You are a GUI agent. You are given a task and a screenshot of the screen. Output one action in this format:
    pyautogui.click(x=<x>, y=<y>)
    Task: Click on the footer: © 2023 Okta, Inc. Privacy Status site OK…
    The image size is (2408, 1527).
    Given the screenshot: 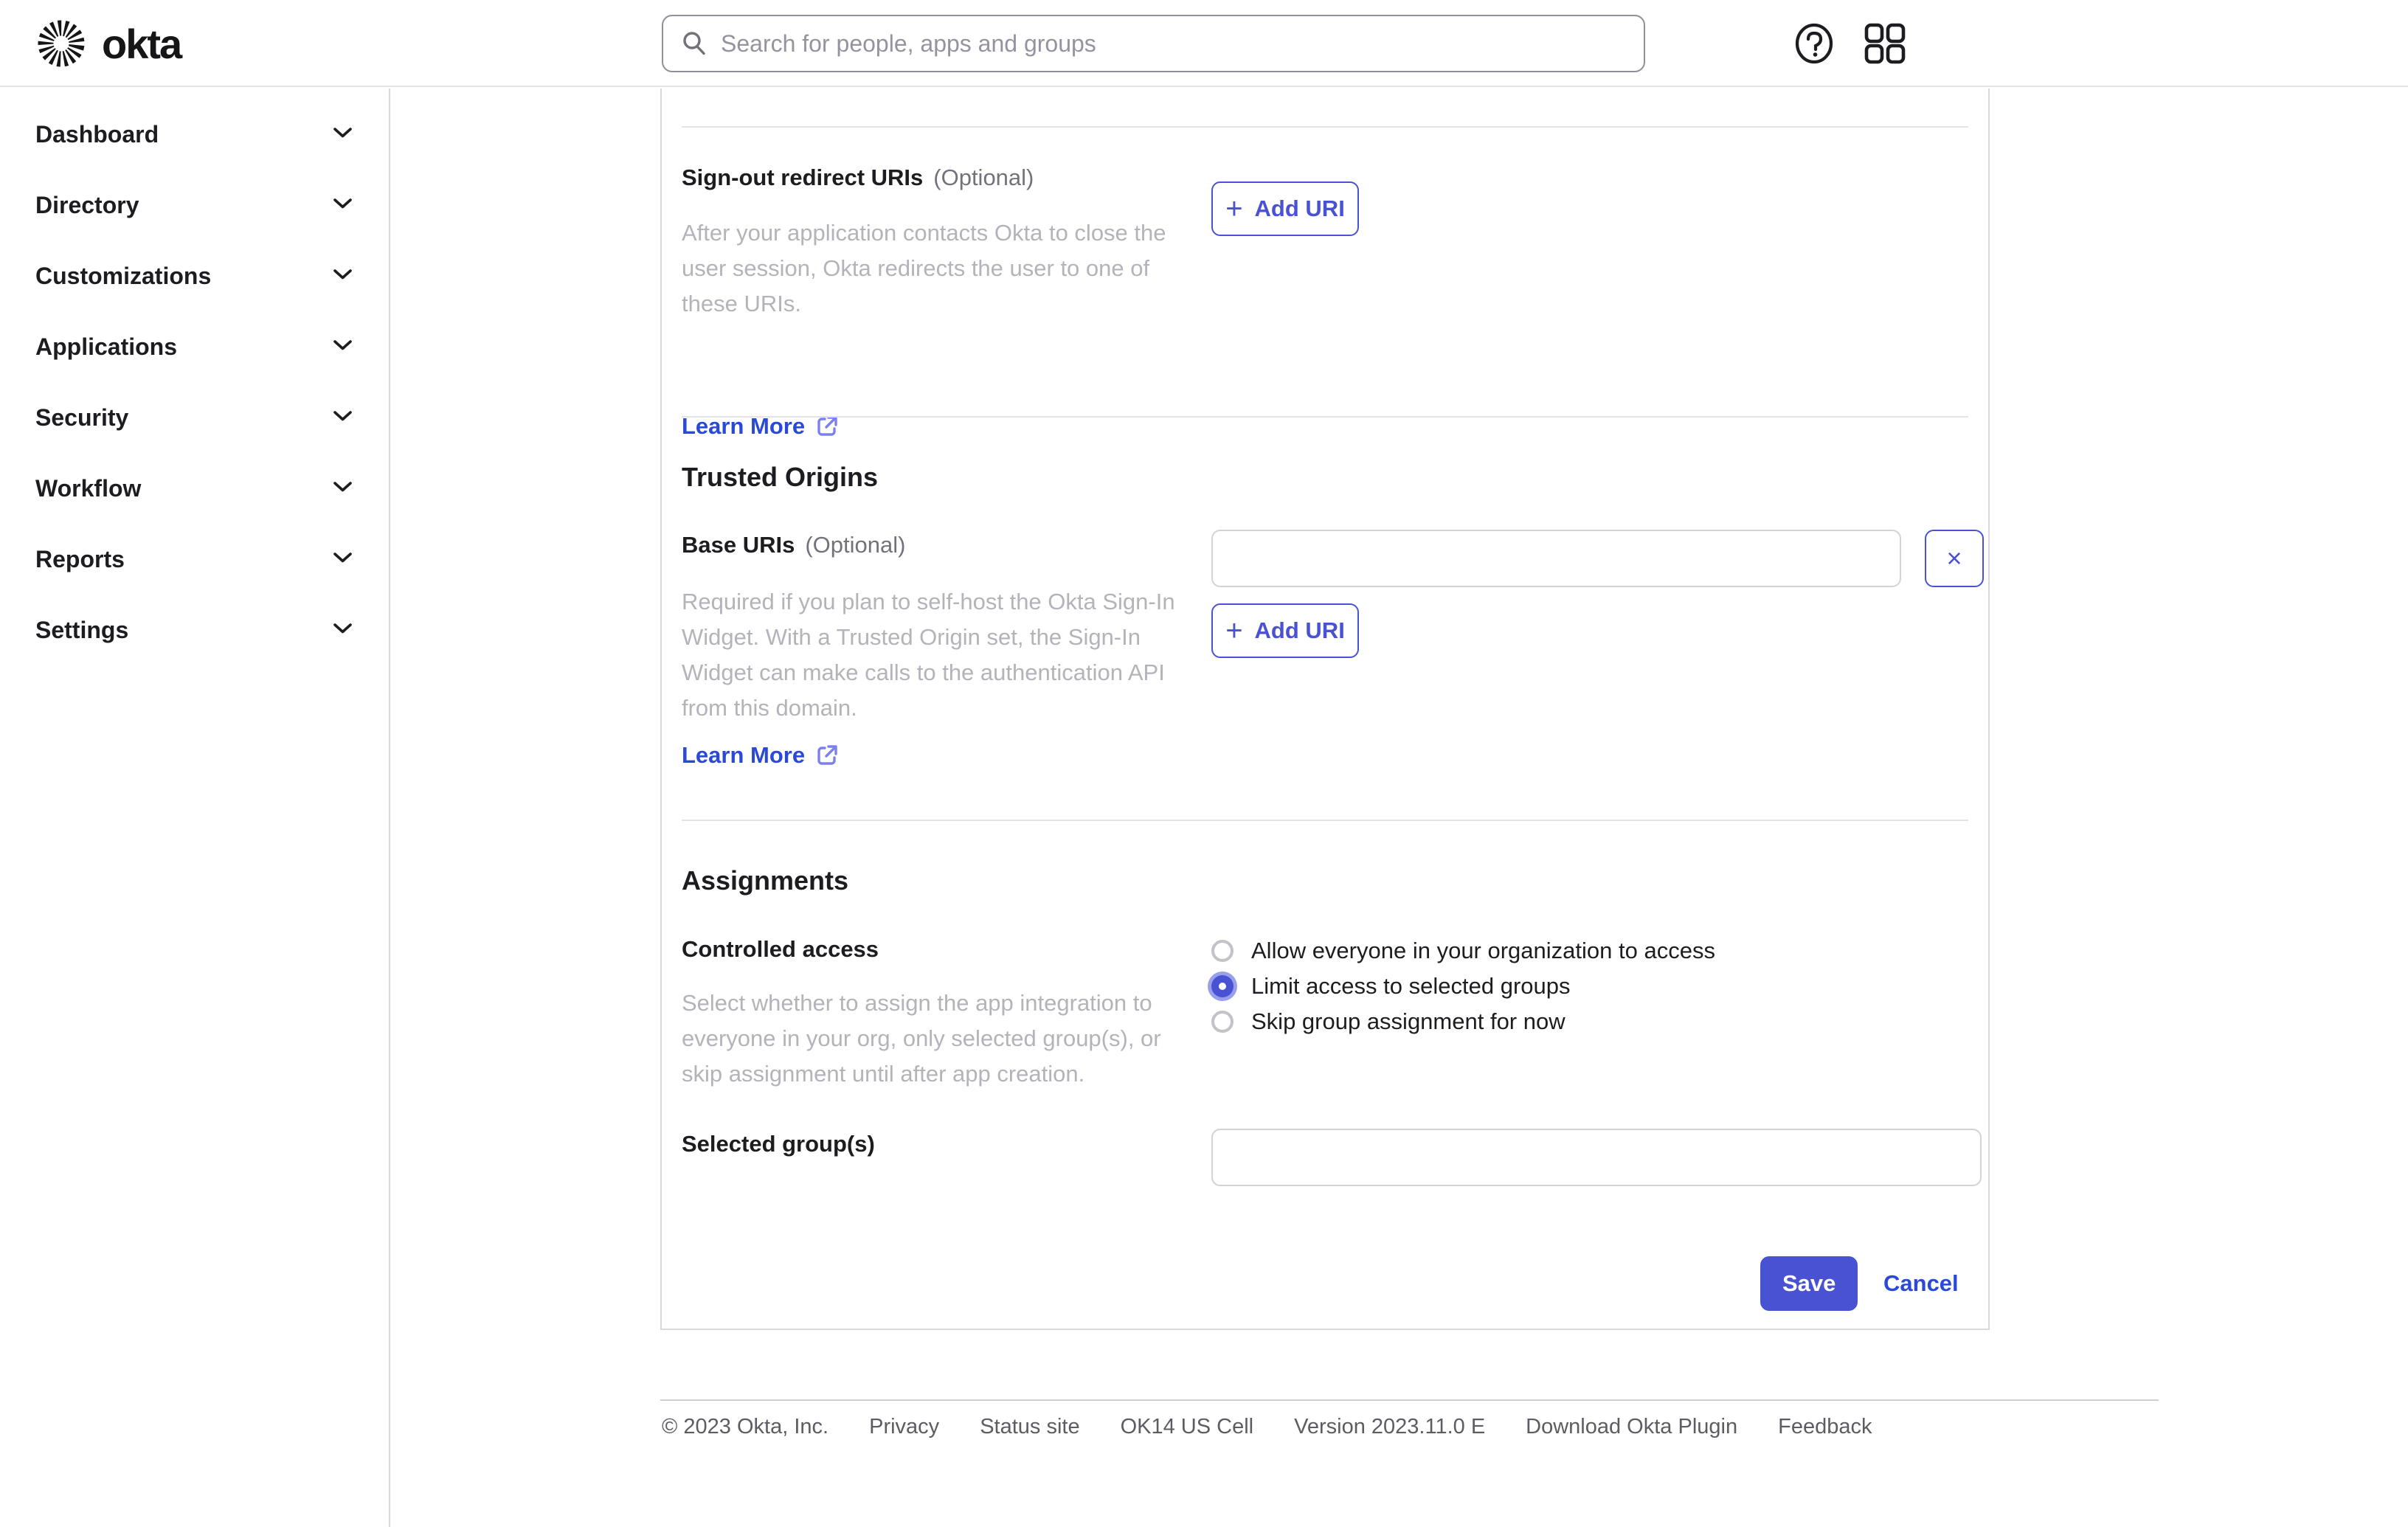 What is the action you would take?
    pyautogui.click(x=1267, y=1427)
    